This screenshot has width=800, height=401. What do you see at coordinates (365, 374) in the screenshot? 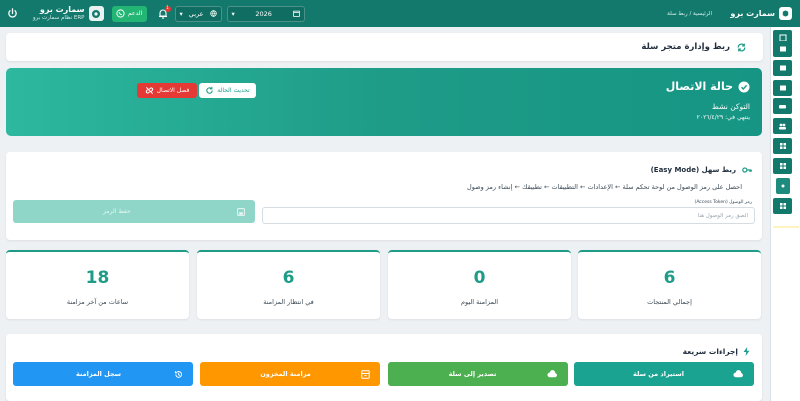
I see `warehouse-icon` at bounding box center [365, 374].